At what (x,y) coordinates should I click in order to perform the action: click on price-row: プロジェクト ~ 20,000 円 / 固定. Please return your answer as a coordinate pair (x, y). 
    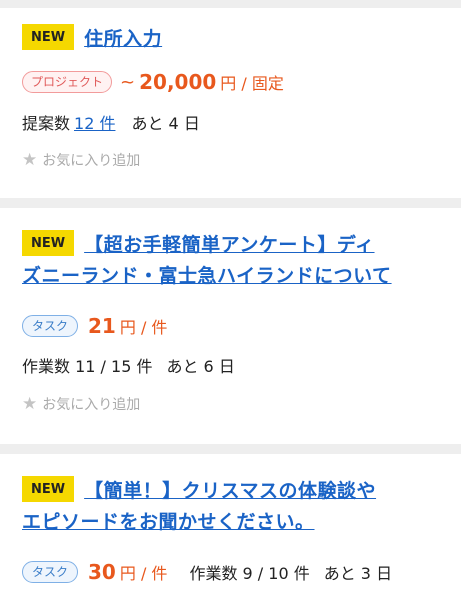
    Looking at the image, I should click on (153, 82).